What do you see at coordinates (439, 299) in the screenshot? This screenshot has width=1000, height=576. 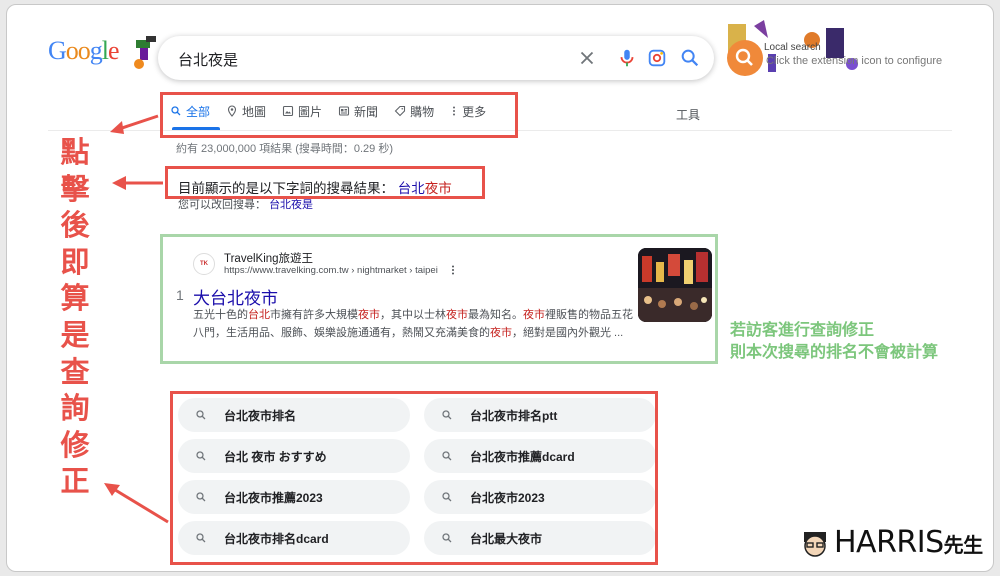 I see `result-highlight-box` at bounding box center [439, 299].